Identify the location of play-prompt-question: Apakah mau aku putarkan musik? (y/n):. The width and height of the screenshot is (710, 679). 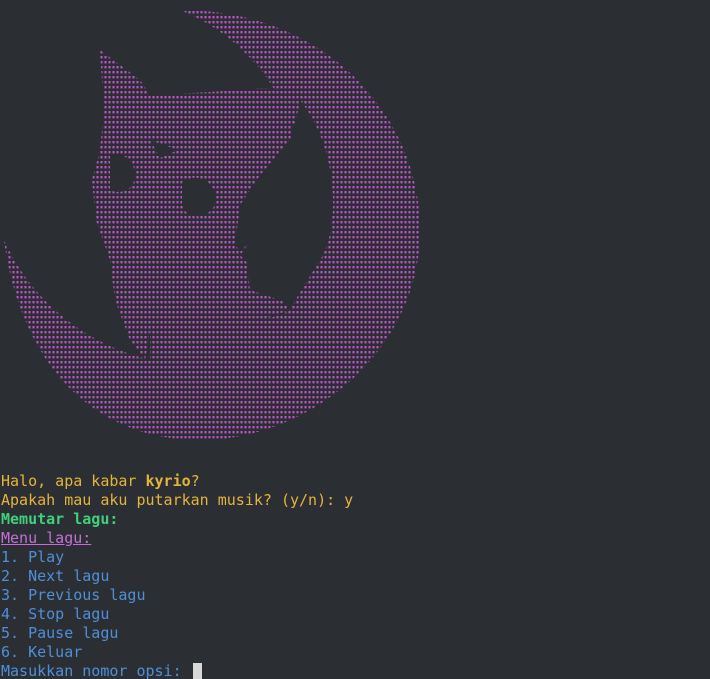
(173, 500).